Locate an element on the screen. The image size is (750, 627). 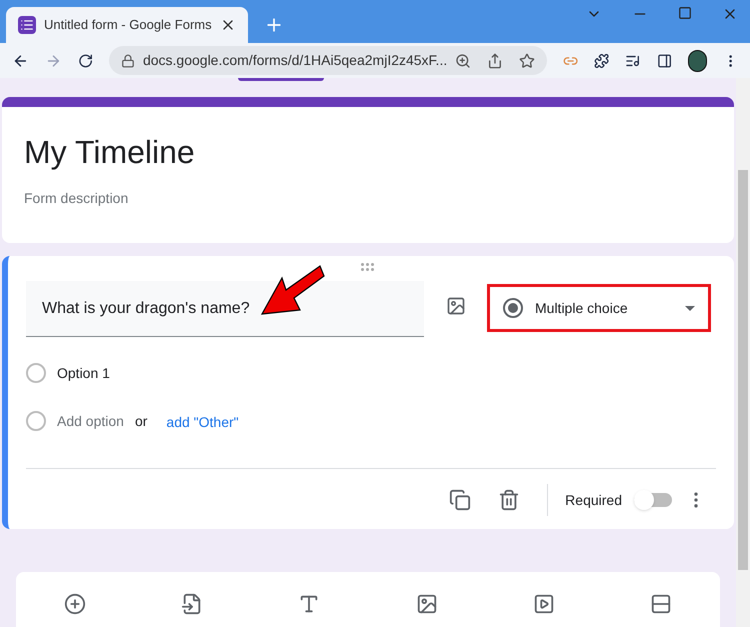
tab-title: Untitled form - Google Forms is located at coordinates (128, 25).